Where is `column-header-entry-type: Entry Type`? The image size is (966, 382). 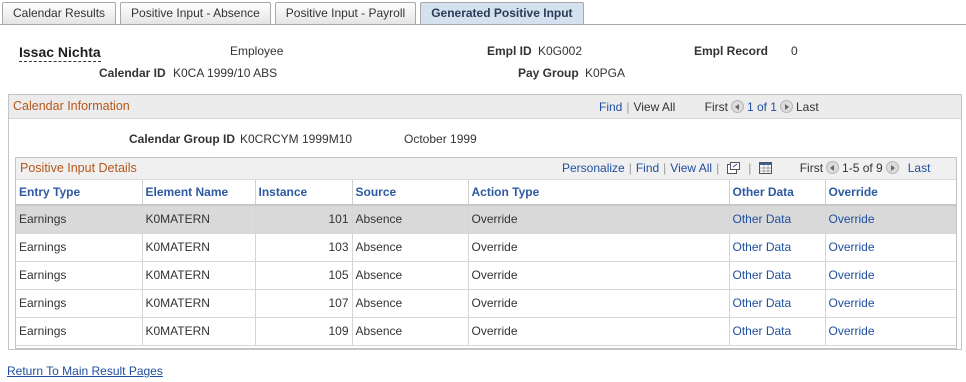 column-header-entry-type: Entry Type is located at coordinates (79, 193).